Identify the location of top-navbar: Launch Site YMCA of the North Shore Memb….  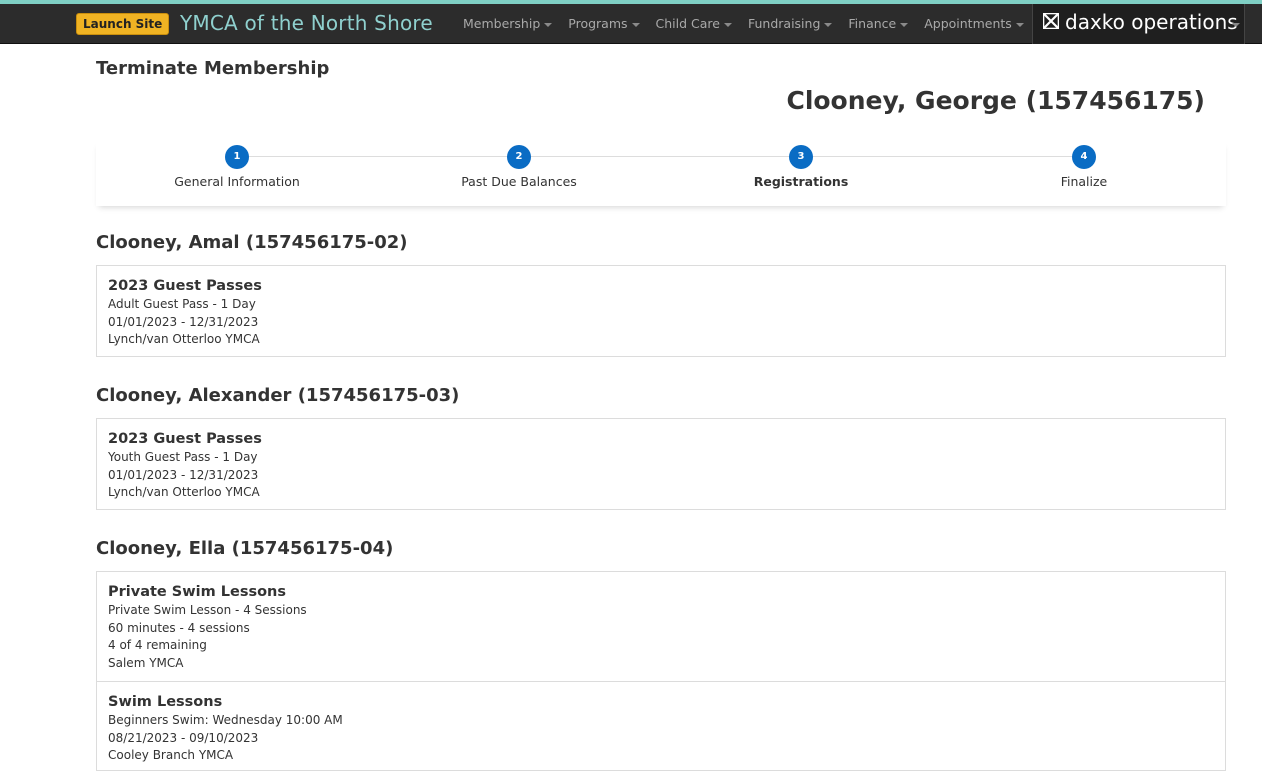
(631, 22).